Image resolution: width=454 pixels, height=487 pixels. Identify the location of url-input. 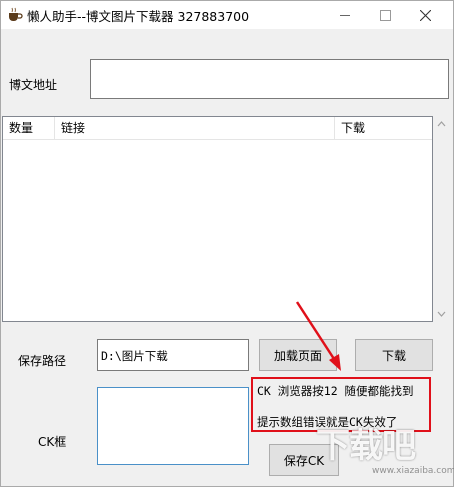
(269, 79).